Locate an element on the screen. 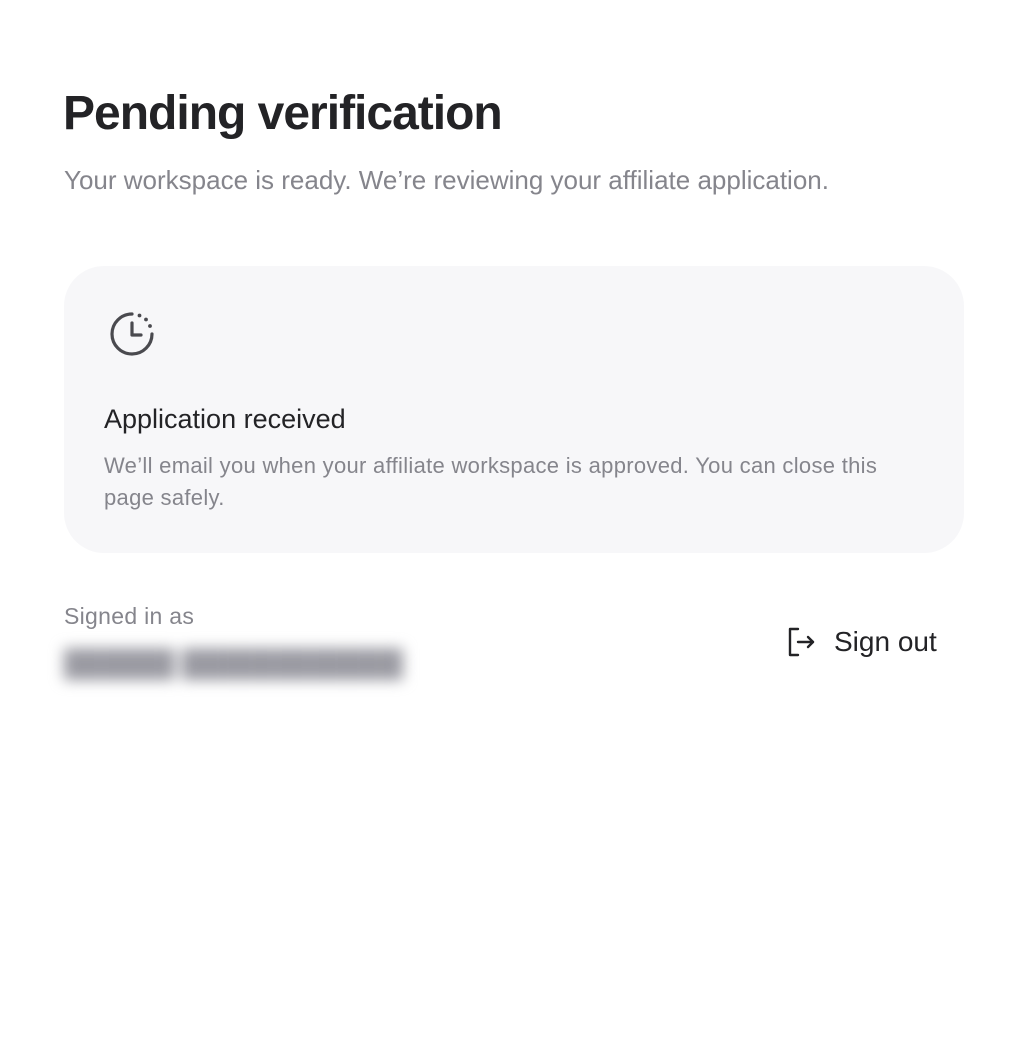  sign-out-button: Sign out is located at coordinates (860, 642).